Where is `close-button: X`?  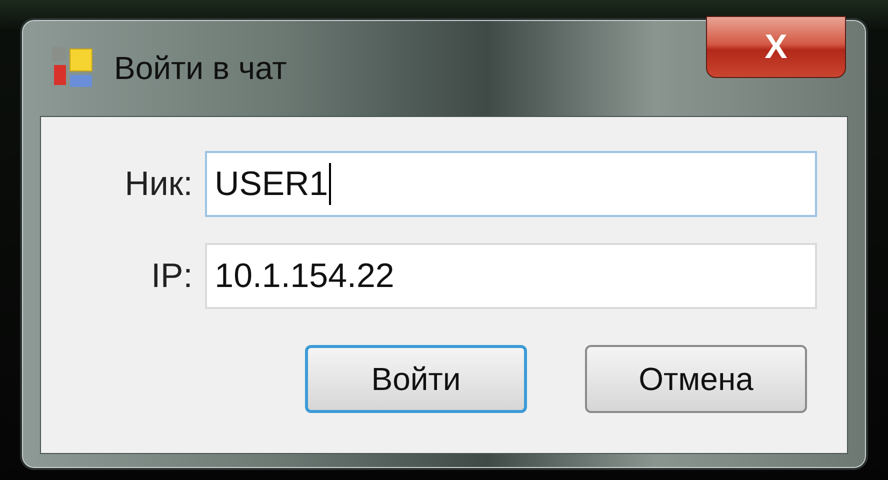
close-button: X is located at coordinates (776, 47).